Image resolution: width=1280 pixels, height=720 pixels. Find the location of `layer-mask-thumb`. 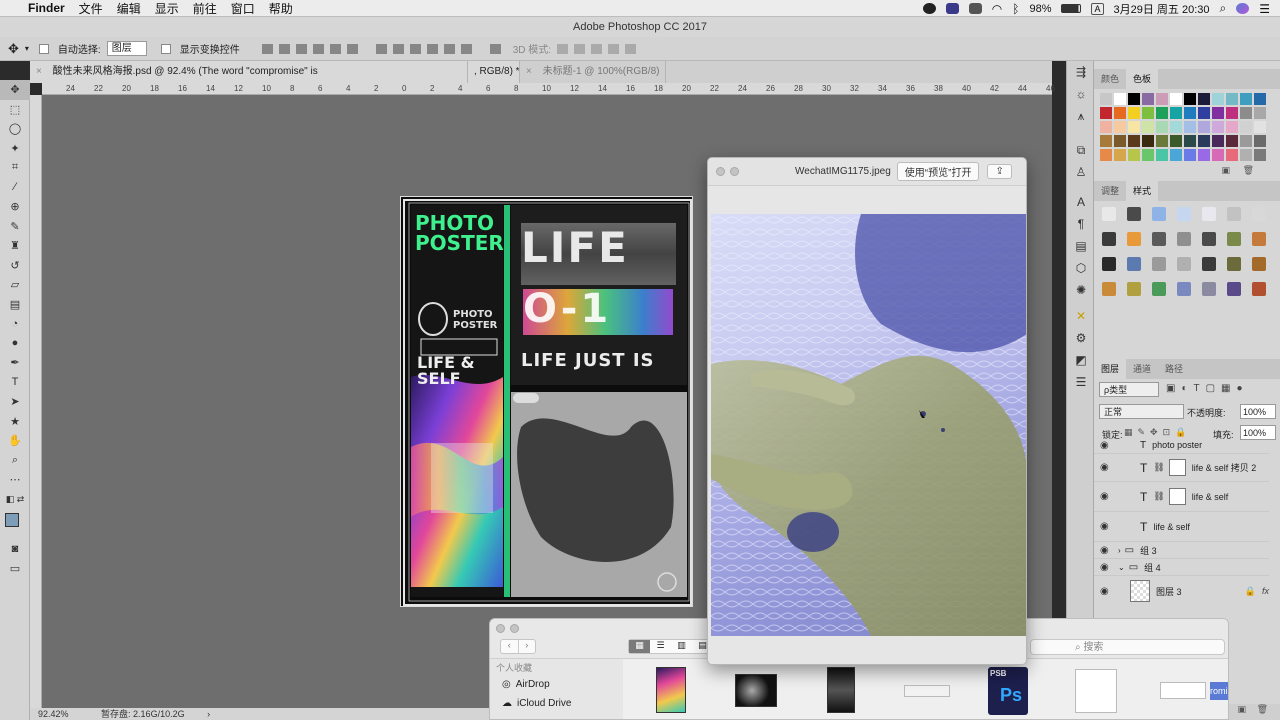

layer-mask-thumb is located at coordinates (1177, 467).